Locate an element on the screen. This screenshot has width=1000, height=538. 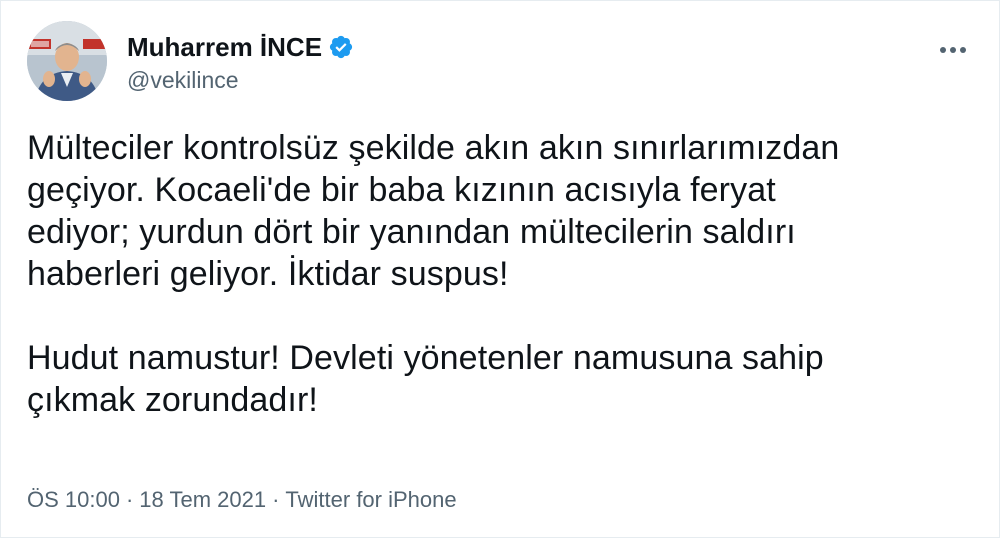
more-options-button is located at coordinates (953, 50).